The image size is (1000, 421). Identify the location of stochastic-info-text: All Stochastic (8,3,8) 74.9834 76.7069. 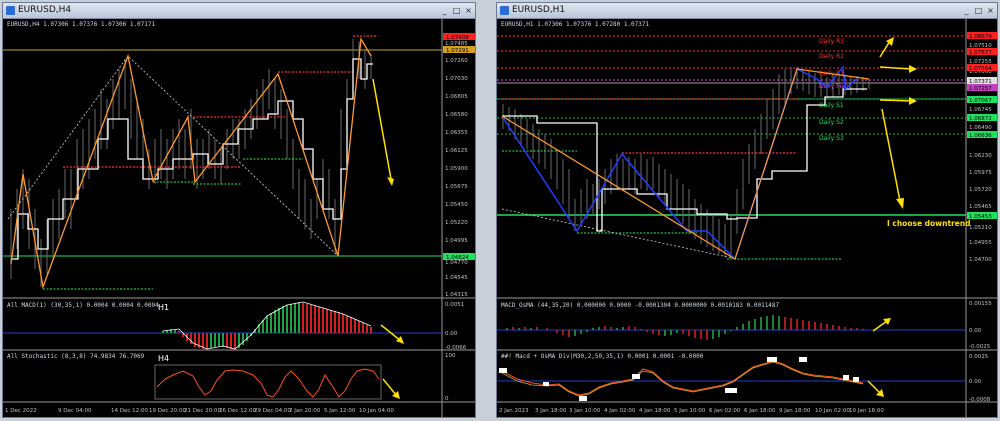
(76, 356).